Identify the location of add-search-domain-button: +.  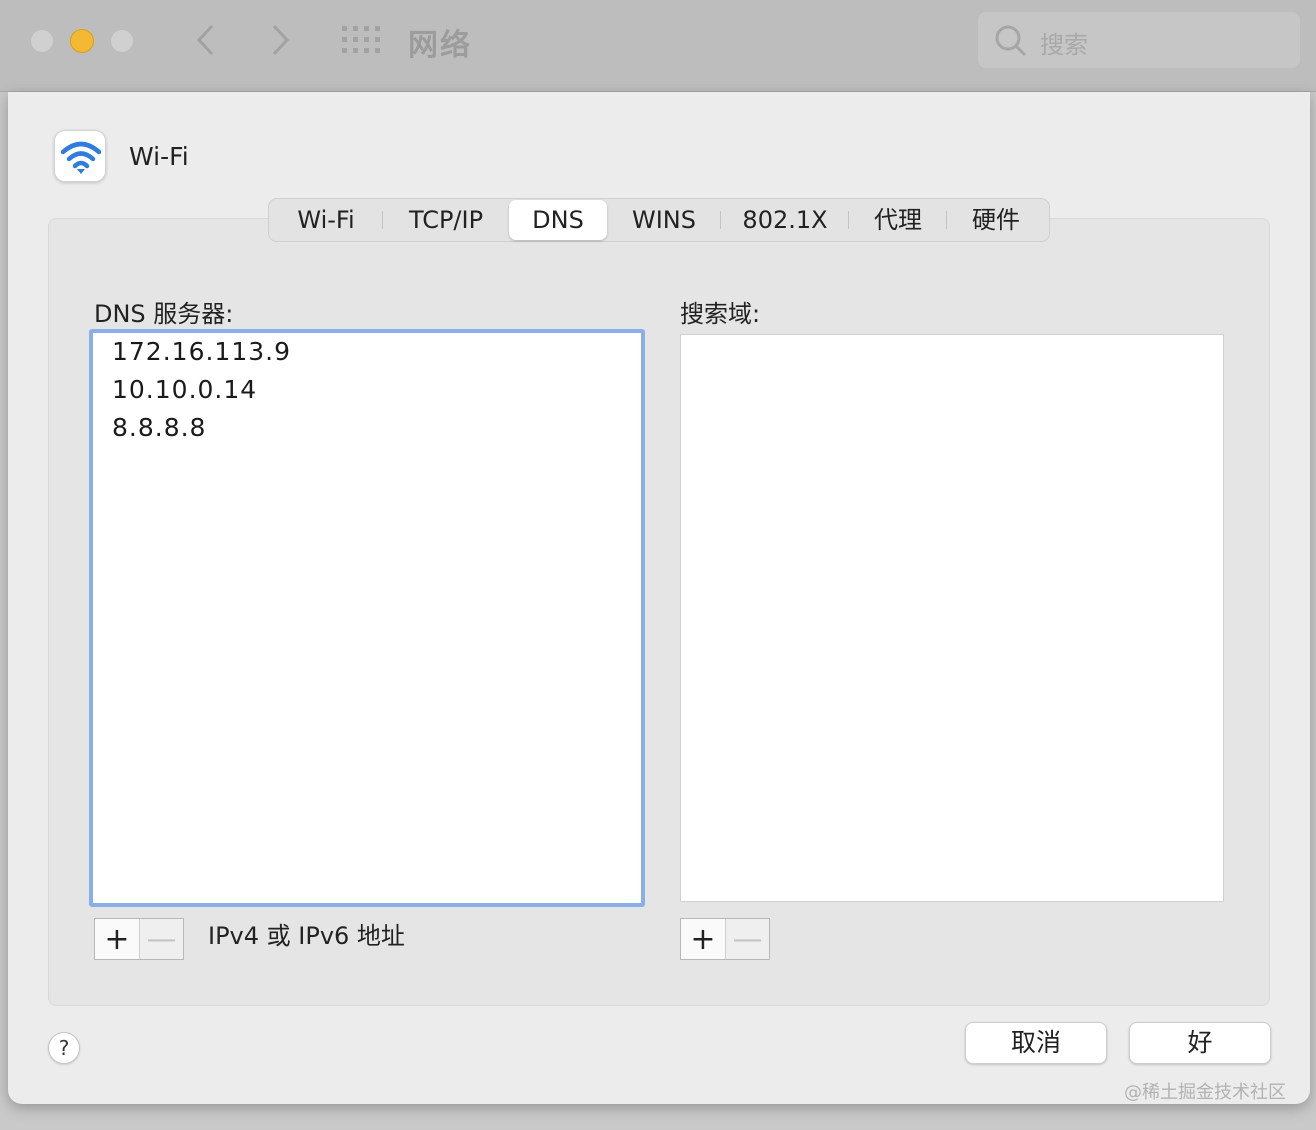
(703, 939).